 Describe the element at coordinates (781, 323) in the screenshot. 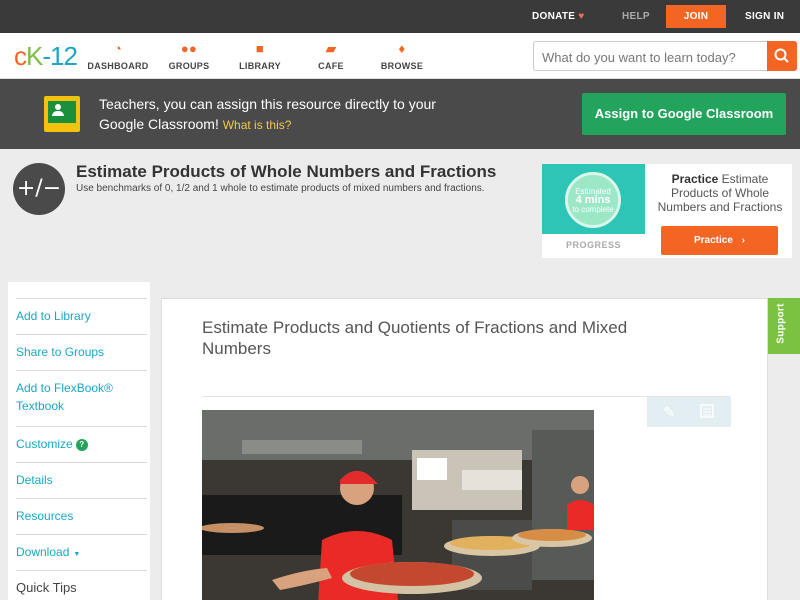

I see `support-tab-label: Support` at that location.